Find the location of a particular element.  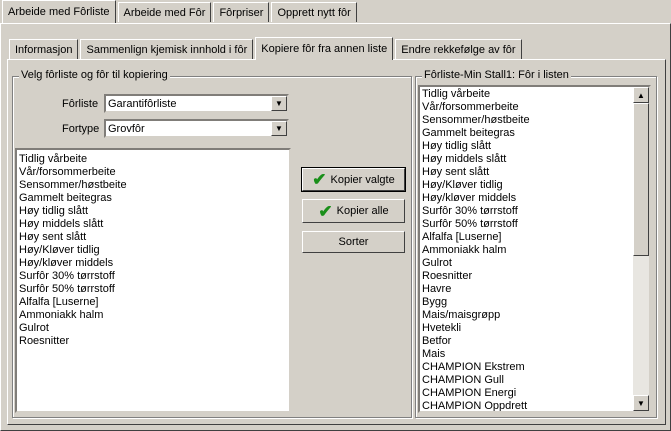

forliste-select: Garantifôrliste ▼ is located at coordinates (196, 103).